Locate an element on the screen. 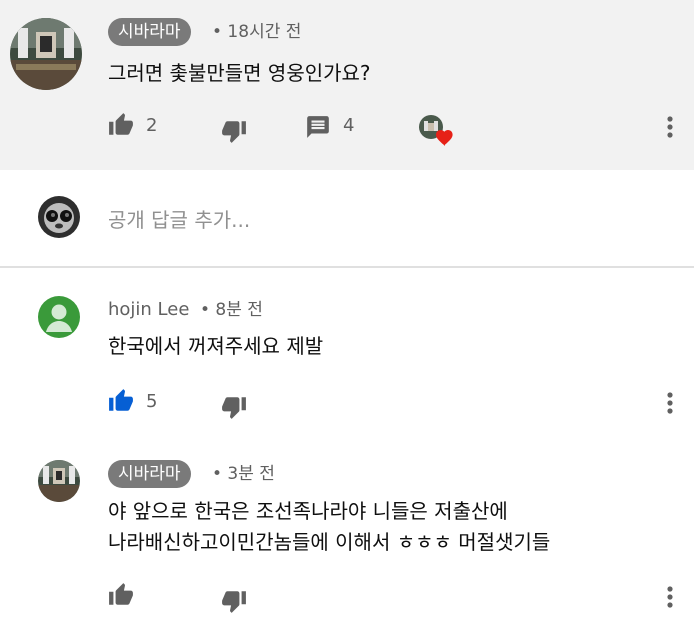 The width and height of the screenshot is (694, 627). comment-timestamp: • 3분 전 is located at coordinates (243, 474).